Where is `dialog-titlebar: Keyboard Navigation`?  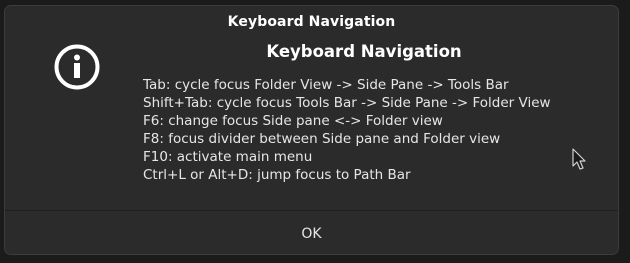 dialog-titlebar: Keyboard Navigation is located at coordinates (311, 22).